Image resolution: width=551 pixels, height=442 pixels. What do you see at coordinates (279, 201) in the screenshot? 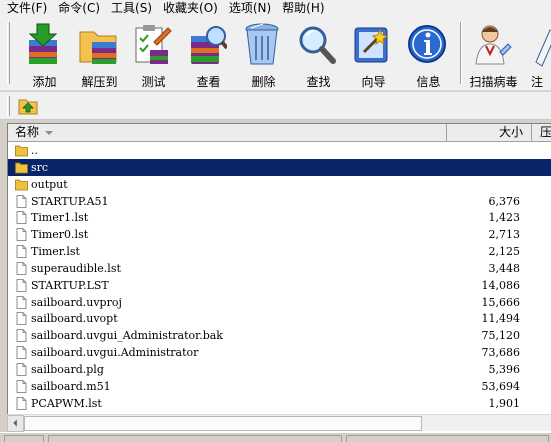
I see `file-row: STARTUP.A51 6,376` at bounding box center [279, 201].